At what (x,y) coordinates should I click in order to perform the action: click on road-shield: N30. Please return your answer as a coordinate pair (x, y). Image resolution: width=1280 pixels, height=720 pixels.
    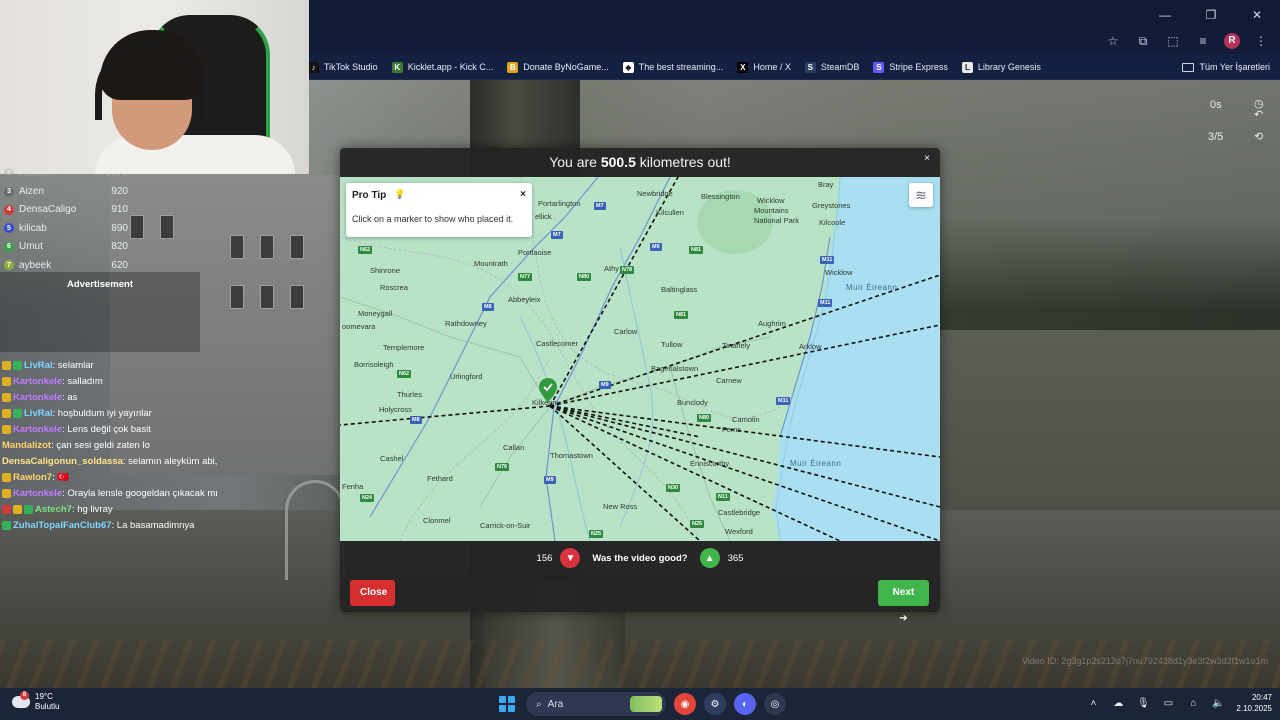
    Looking at the image, I should click on (673, 488).